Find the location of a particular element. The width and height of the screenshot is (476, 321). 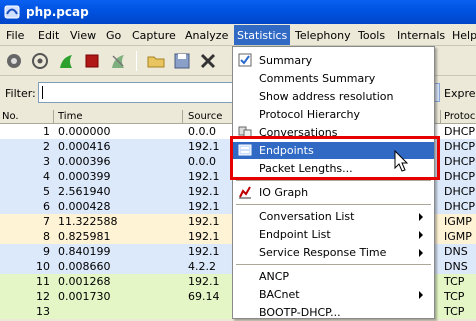

menu-capture: Capture is located at coordinates (154, 35).